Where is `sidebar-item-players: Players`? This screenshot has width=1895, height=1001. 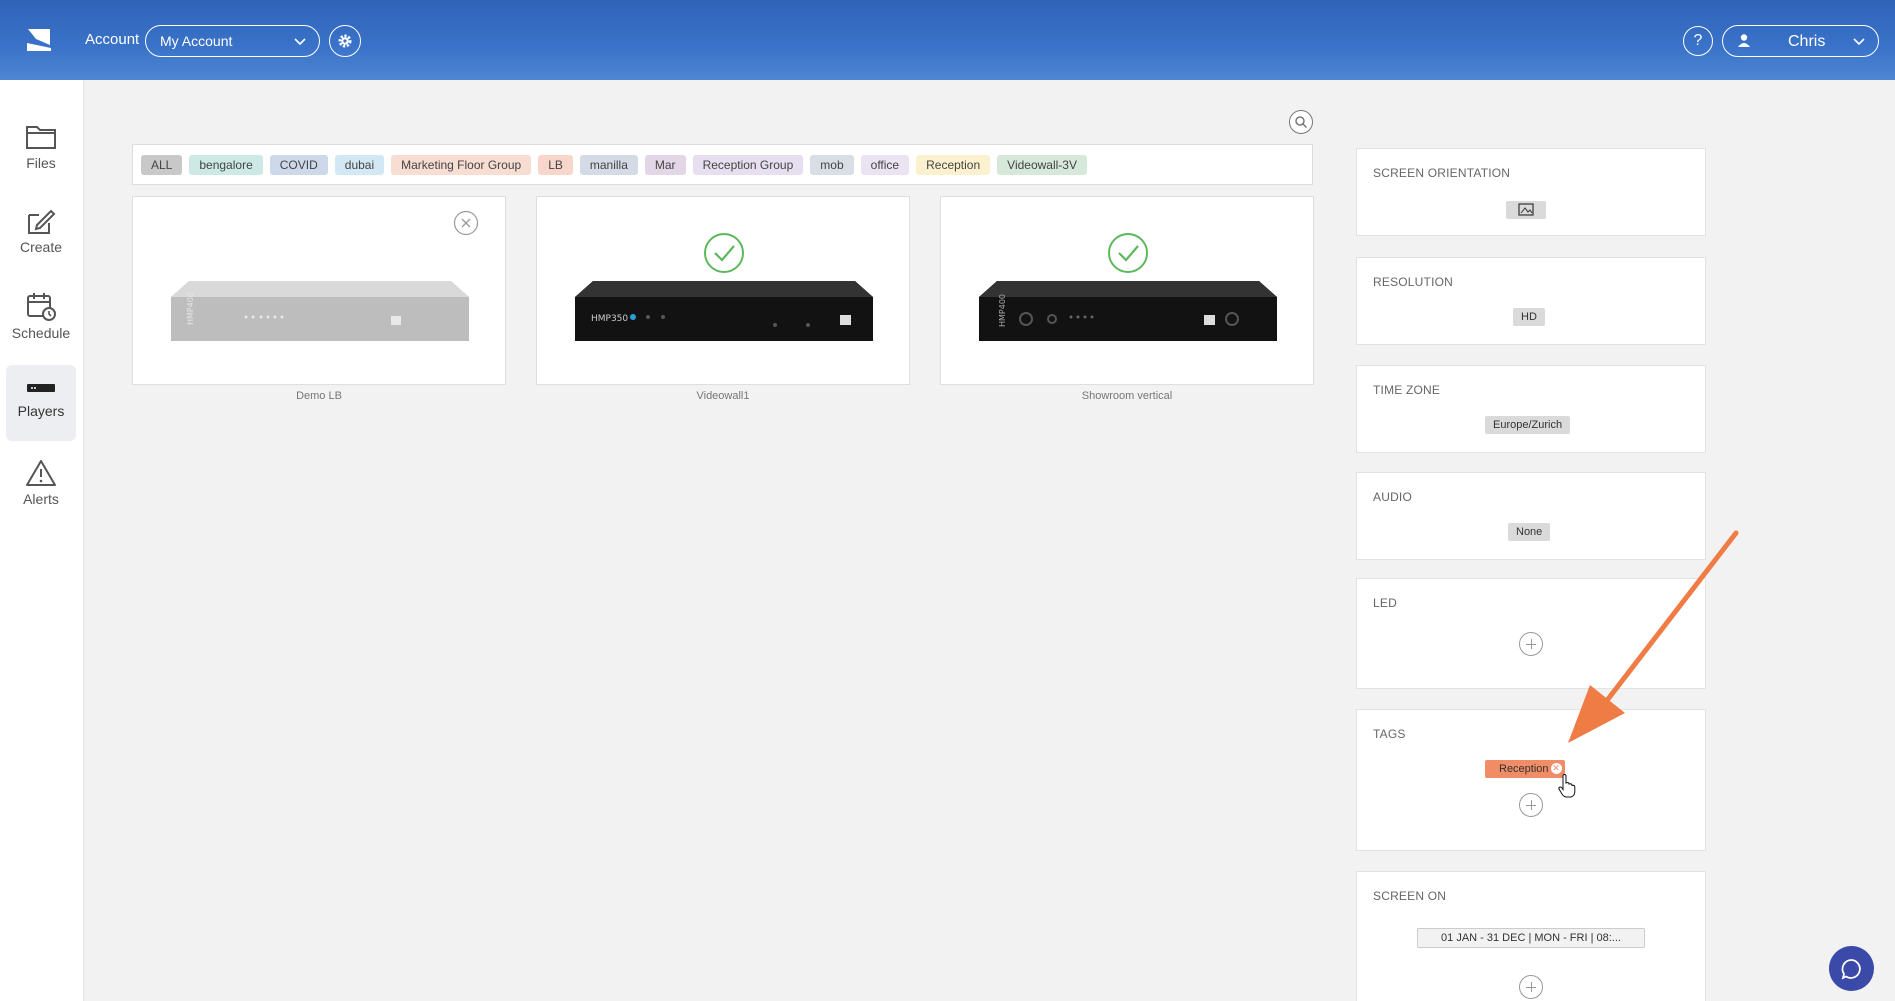 sidebar-item-players: Players is located at coordinates (41, 403).